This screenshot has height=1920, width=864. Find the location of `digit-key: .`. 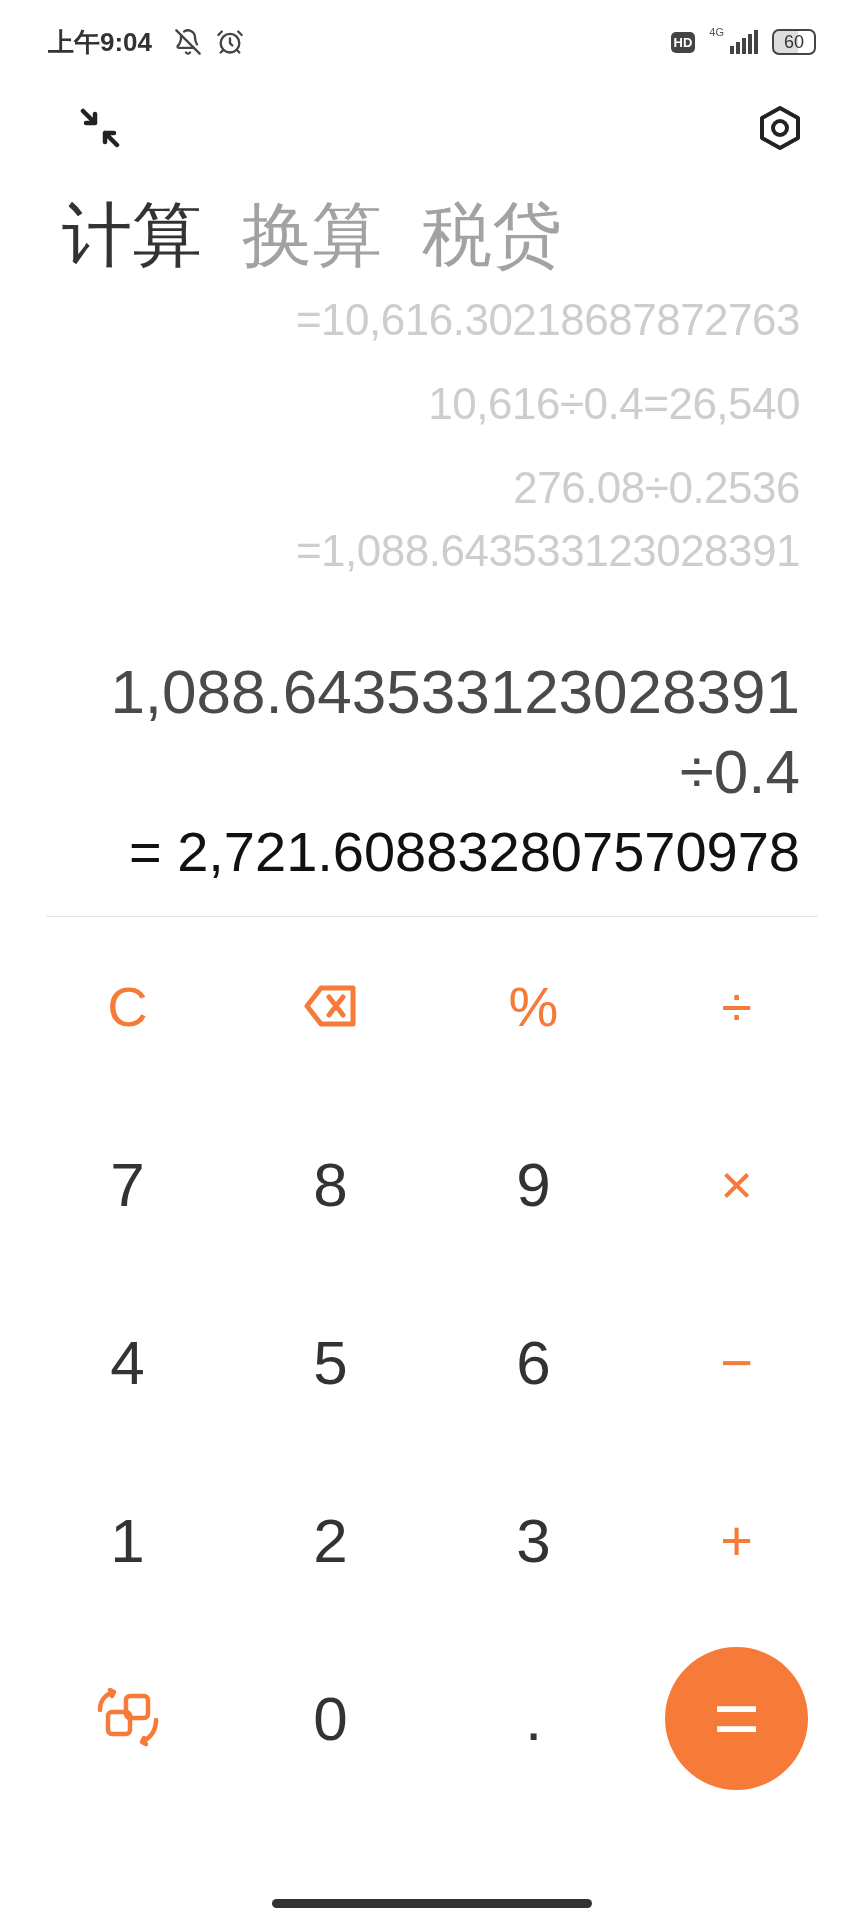

digit-key: . is located at coordinates (533, 1718).